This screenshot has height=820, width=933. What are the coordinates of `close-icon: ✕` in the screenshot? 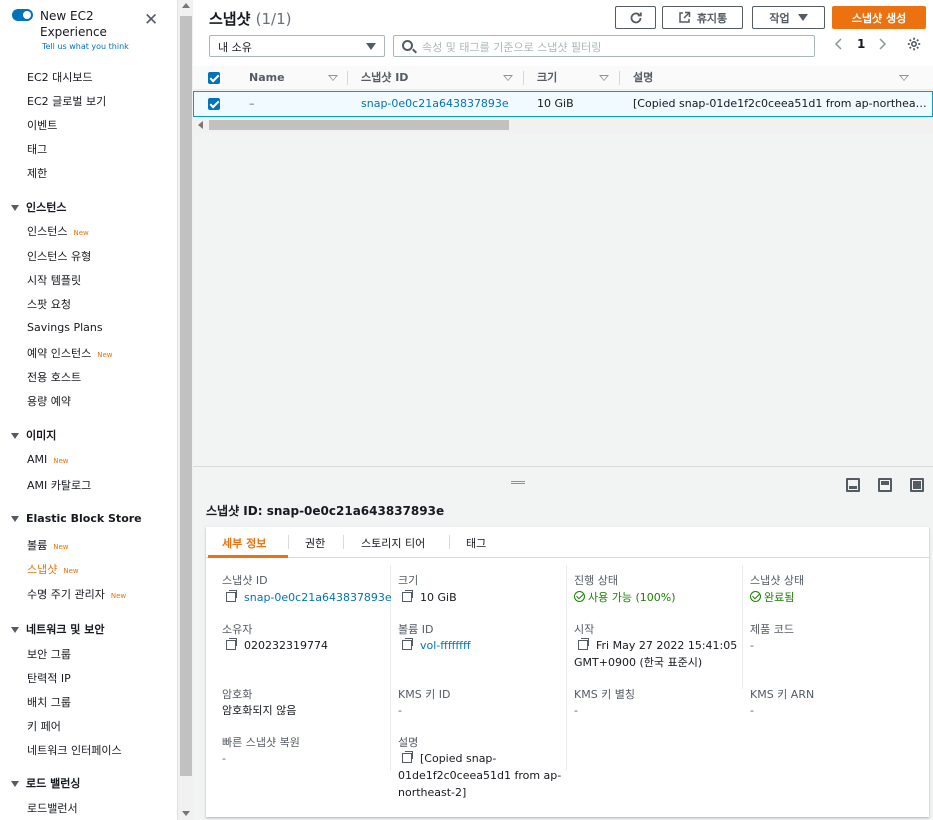 It's located at (151, 20).